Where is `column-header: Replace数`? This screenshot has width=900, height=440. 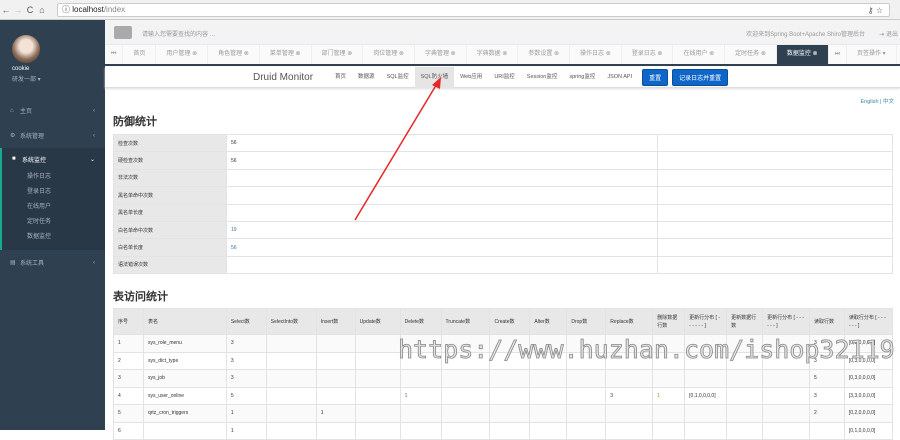
column-header: Replace数 is located at coordinates (629, 321).